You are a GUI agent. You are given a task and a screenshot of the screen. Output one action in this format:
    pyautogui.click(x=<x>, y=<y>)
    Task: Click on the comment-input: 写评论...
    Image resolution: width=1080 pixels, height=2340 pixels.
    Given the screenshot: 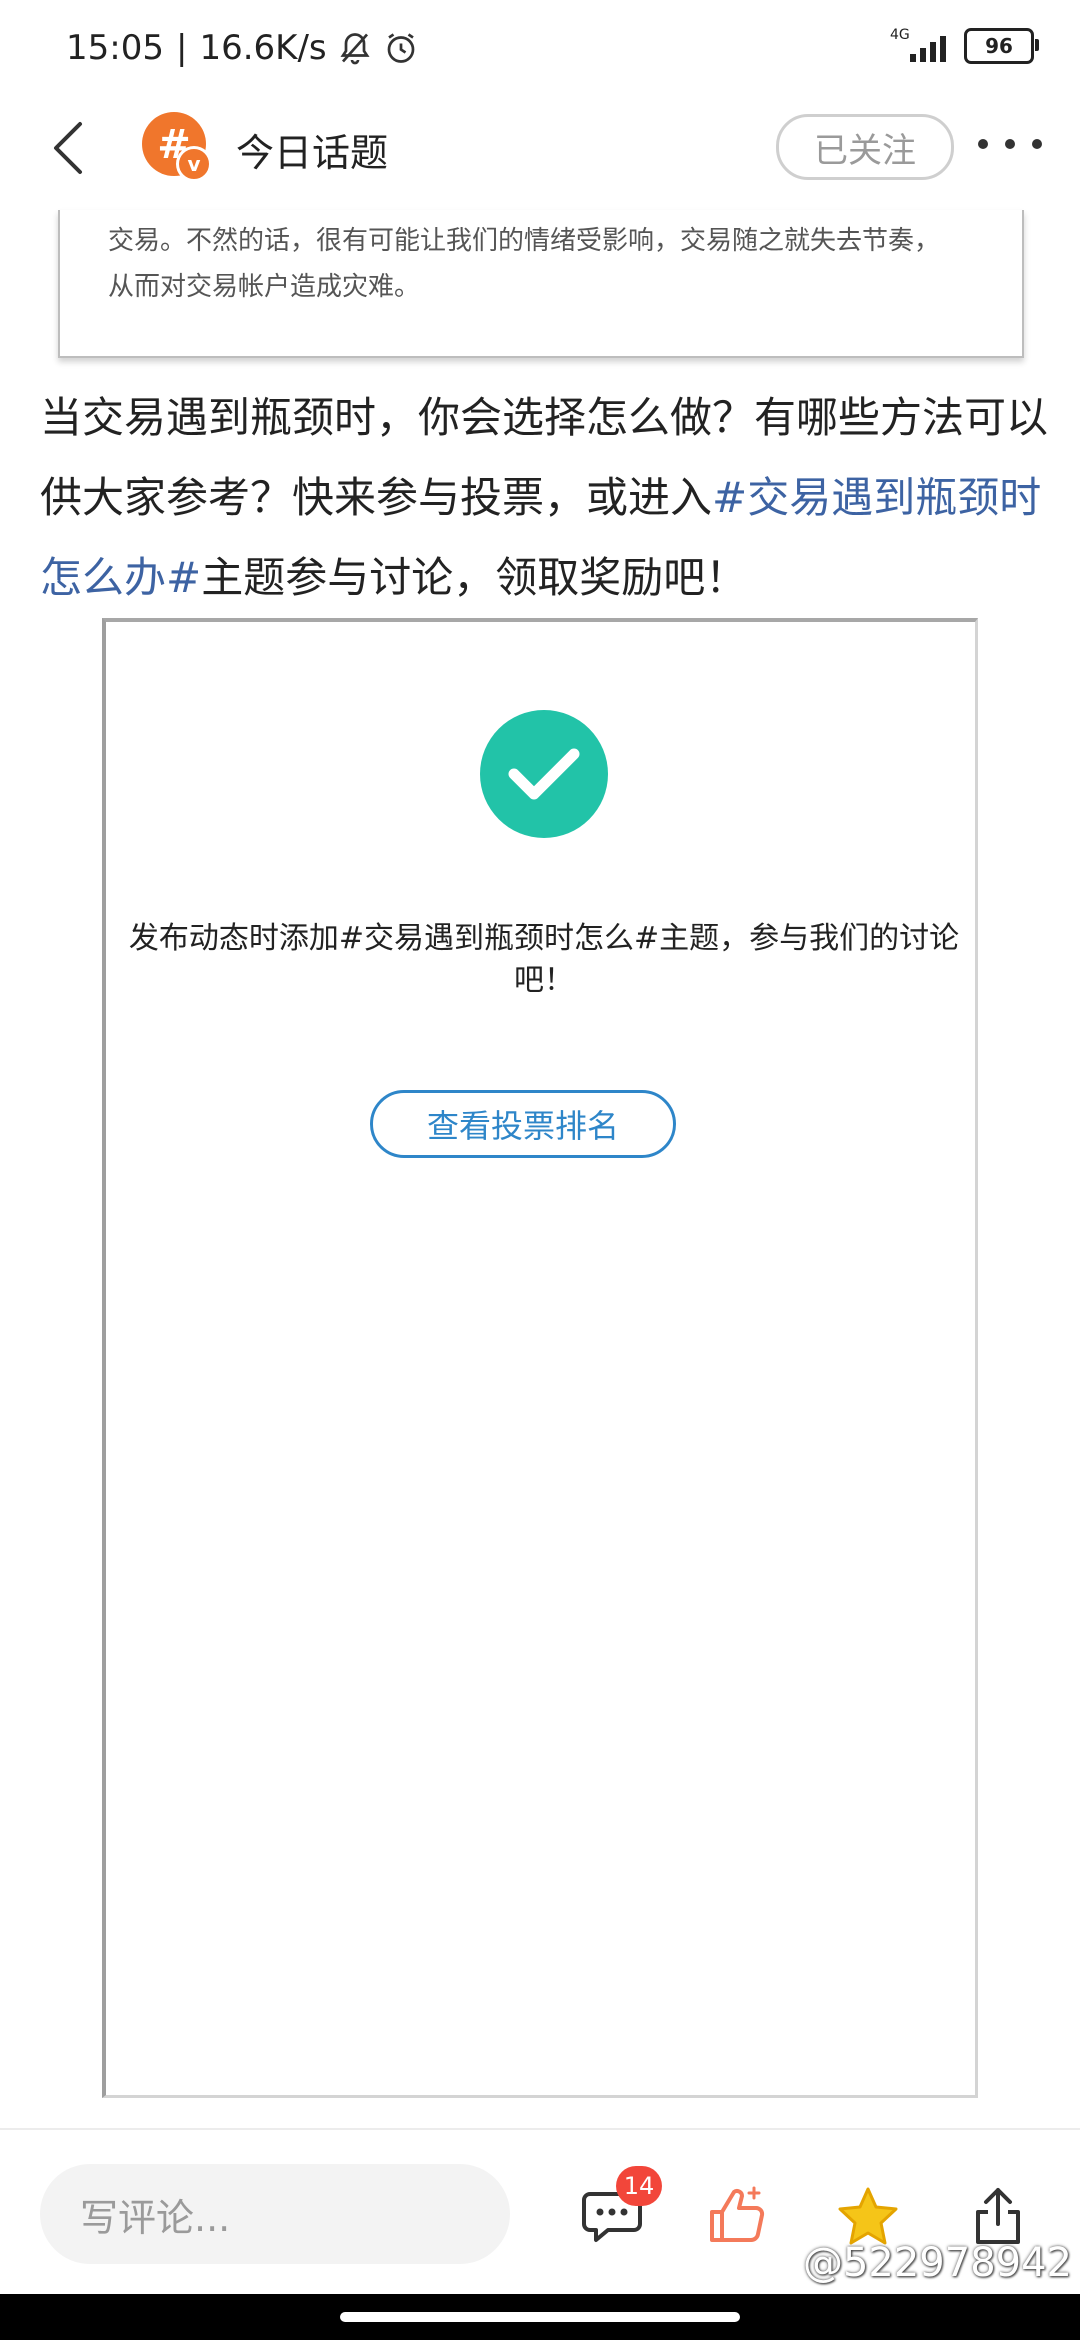 What is the action you would take?
    pyautogui.click(x=275, y=2214)
    